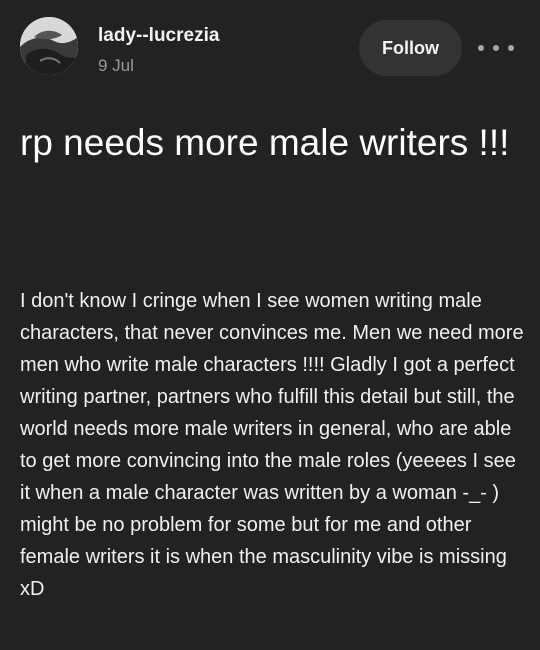  What do you see at coordinates (265, 142) in the screenshot?
I see `post-title: rp needs more male writers !!!` at bounding box center [265, 142].